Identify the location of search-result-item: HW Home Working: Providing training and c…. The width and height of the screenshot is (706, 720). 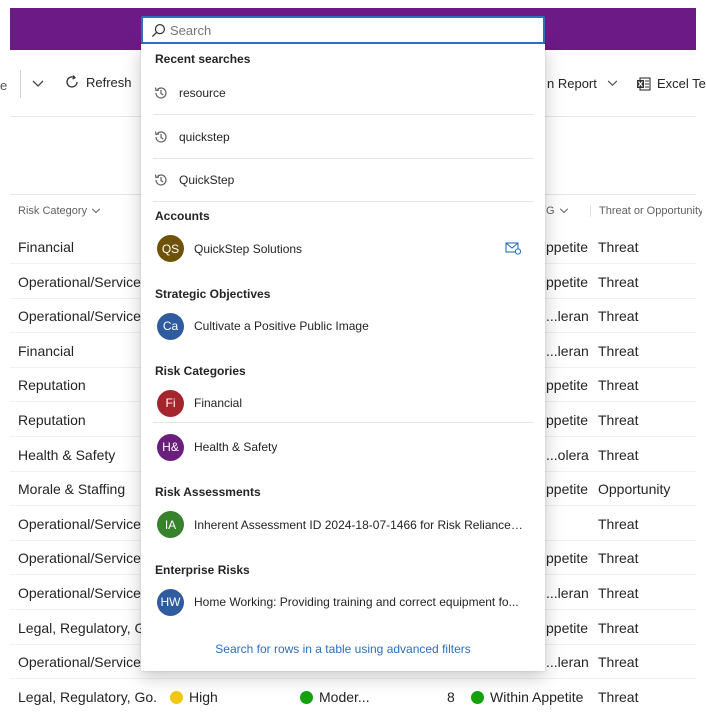
(343, 602).